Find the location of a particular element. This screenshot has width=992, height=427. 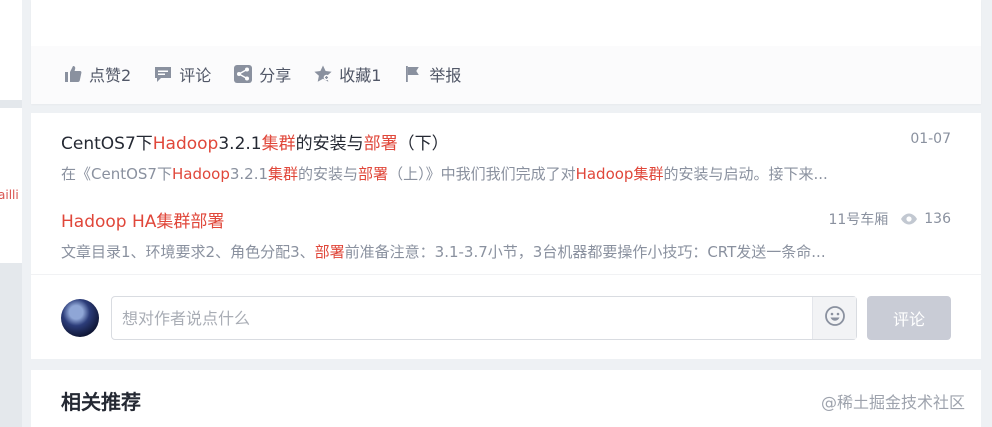

thumbs-up-icon is located at coordinates (73, 74).